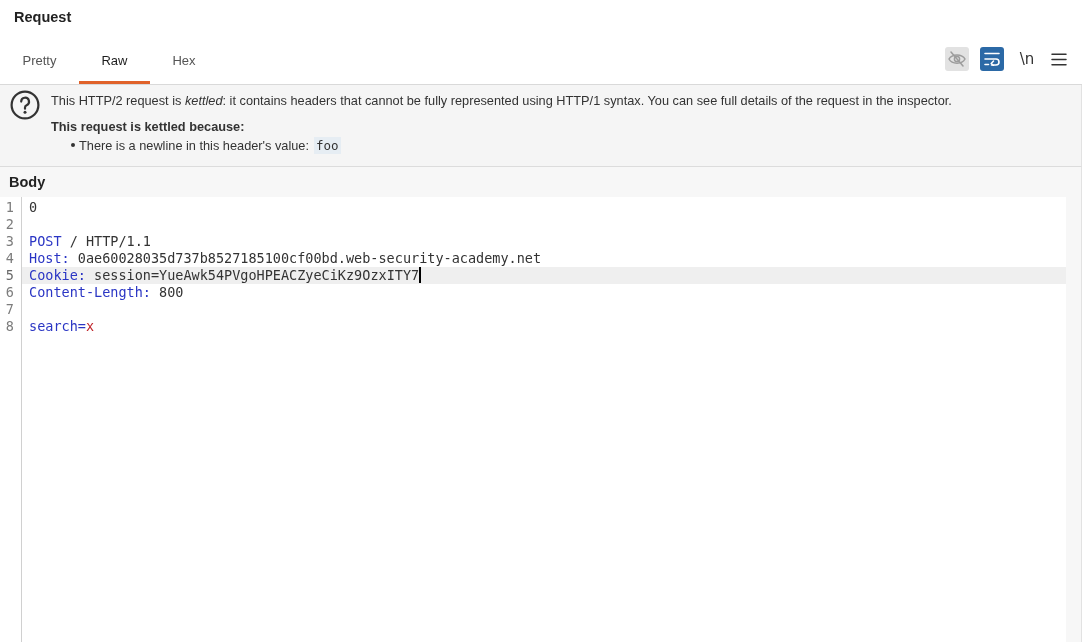 The width and height of the screenshot is (1083, 642). What do you see at coordinates (285, 258) in the screenshot?
I see `code-line: Host: 0ae60028035d737b8527185100cf00bd.web-security-academy.net` at bounding box center [285, 258].